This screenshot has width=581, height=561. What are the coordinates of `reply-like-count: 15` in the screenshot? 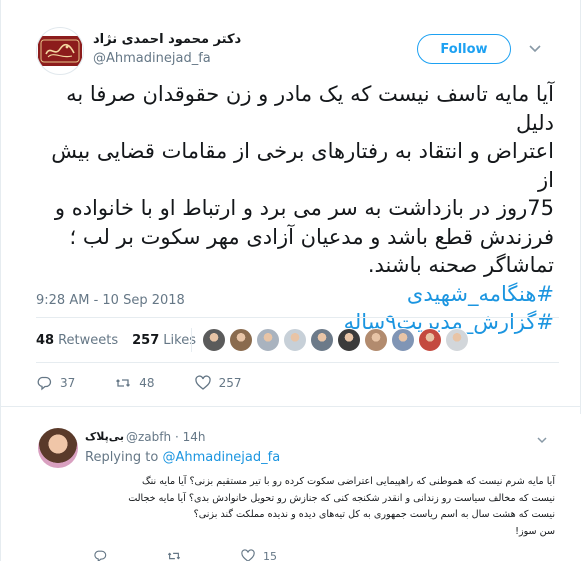 It's located at (270, 555).